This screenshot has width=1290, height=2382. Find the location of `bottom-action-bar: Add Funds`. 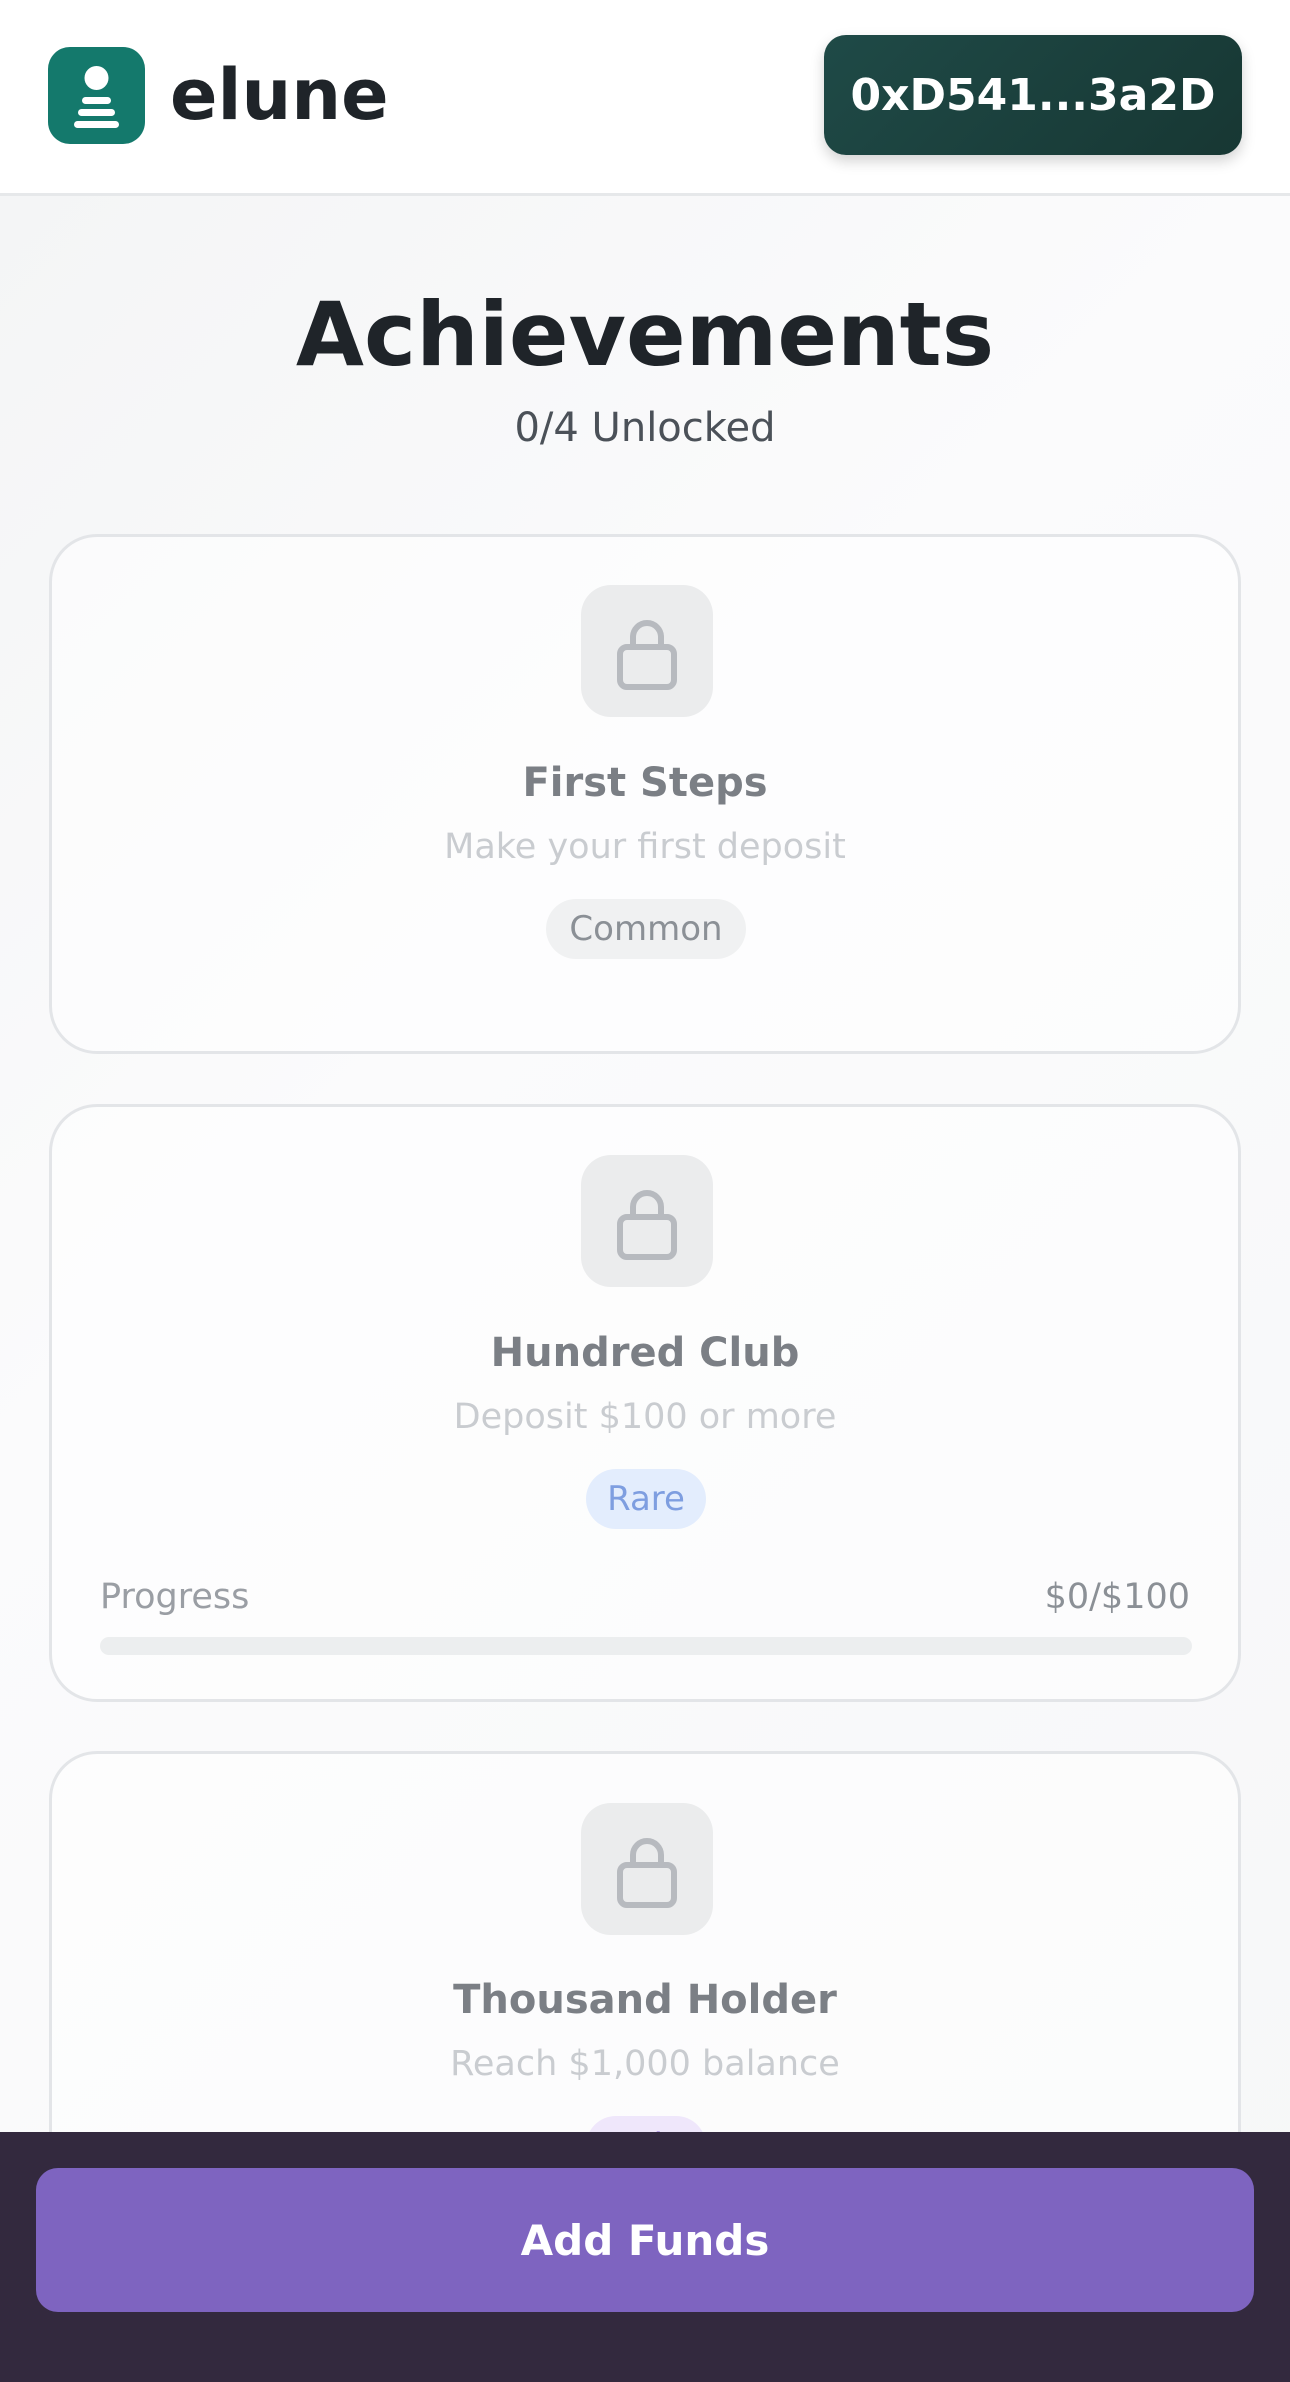

bottom-action-bar: Add Funds is located at coordinates (645, 2257).